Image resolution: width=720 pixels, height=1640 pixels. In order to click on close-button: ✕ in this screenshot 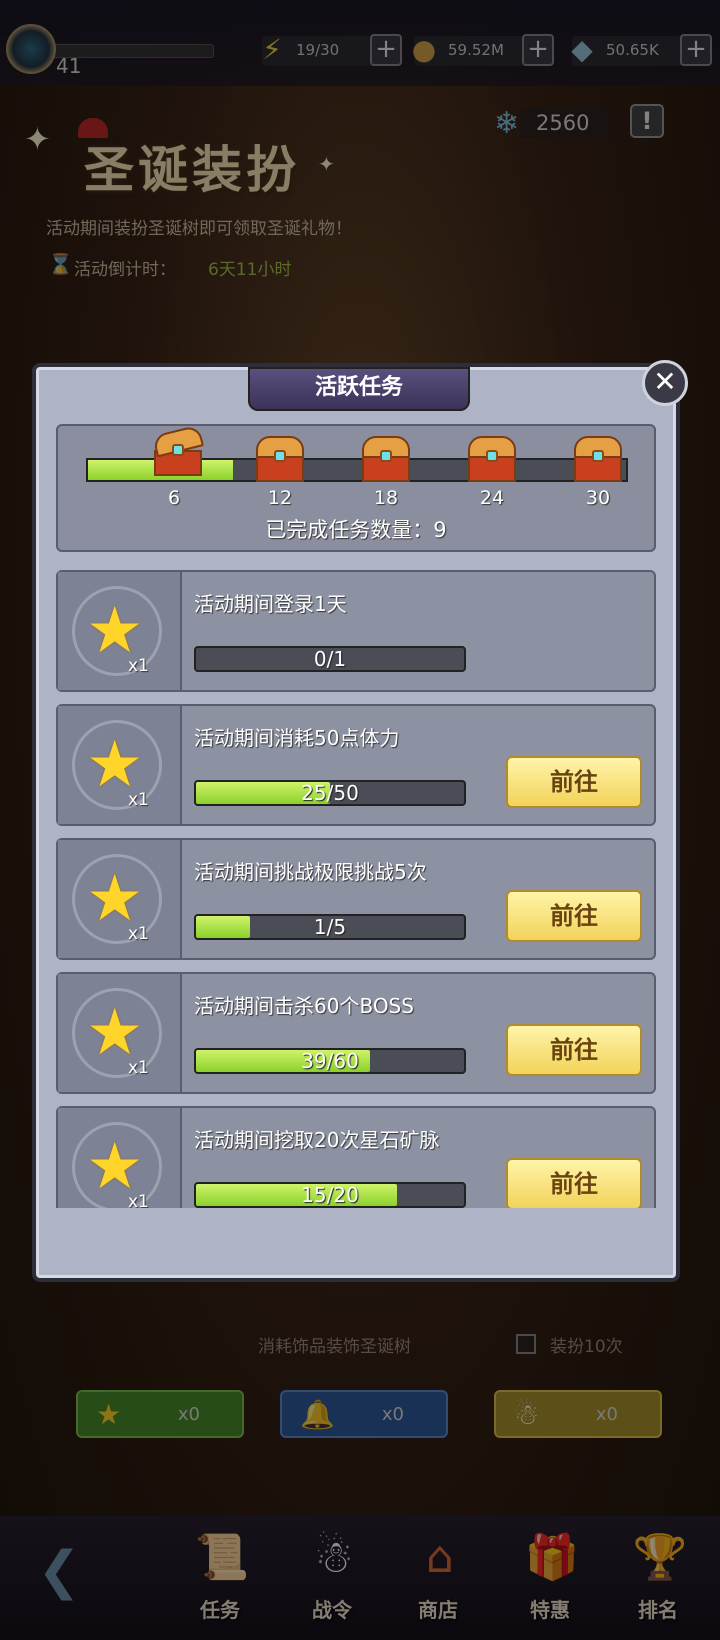, I will do `click(665, 383)`.